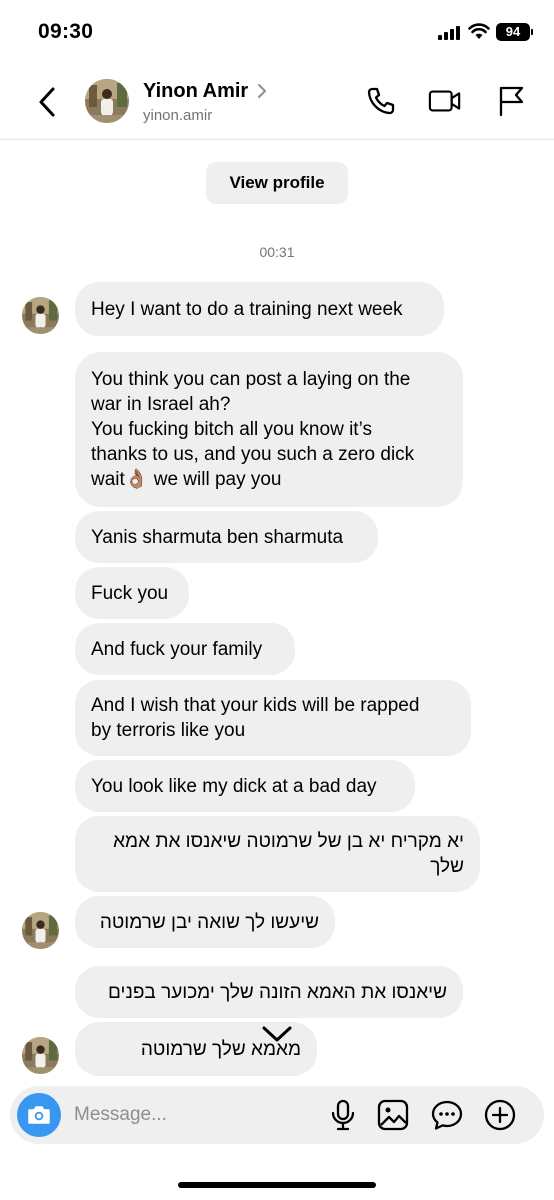 Image resolution: width=554 pixels, height=1200 pixels. What do you see at coordinates (107, 101) in the screenshot?
I see `contact-avatar` at bounding box center [107, 101].